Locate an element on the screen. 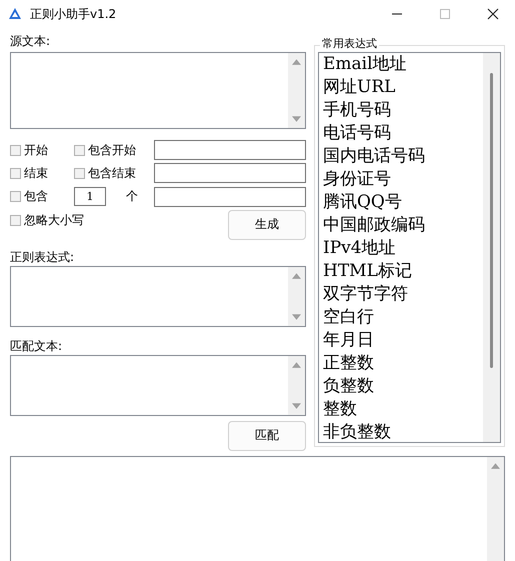  count-field: 1 is located at coordinates (90, 196).